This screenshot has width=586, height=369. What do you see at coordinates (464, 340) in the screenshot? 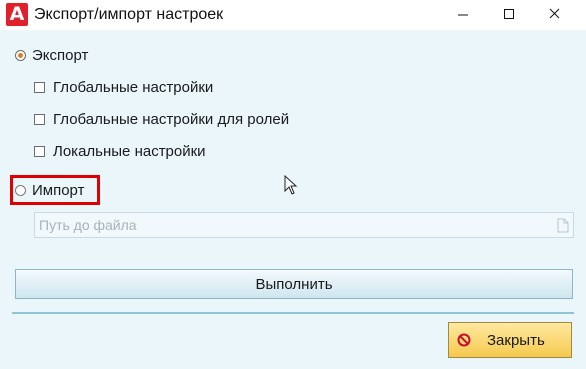
I see `no-entry-icon` at bounding box center [464, 340].